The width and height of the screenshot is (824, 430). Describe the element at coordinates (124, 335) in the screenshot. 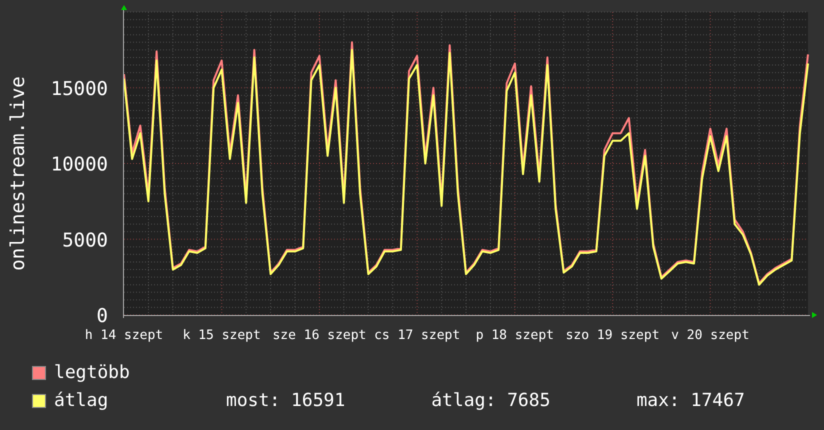

I see `x-tick-label: h 14 szept` at that location.